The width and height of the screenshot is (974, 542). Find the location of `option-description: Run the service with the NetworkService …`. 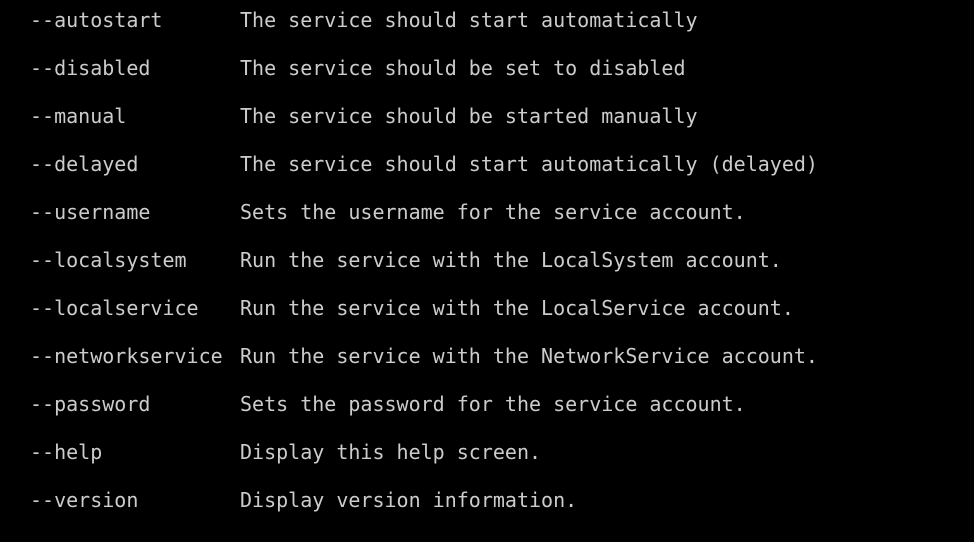

option-description: Run the service with the NetworkService … is located at coordinates (529, 356).